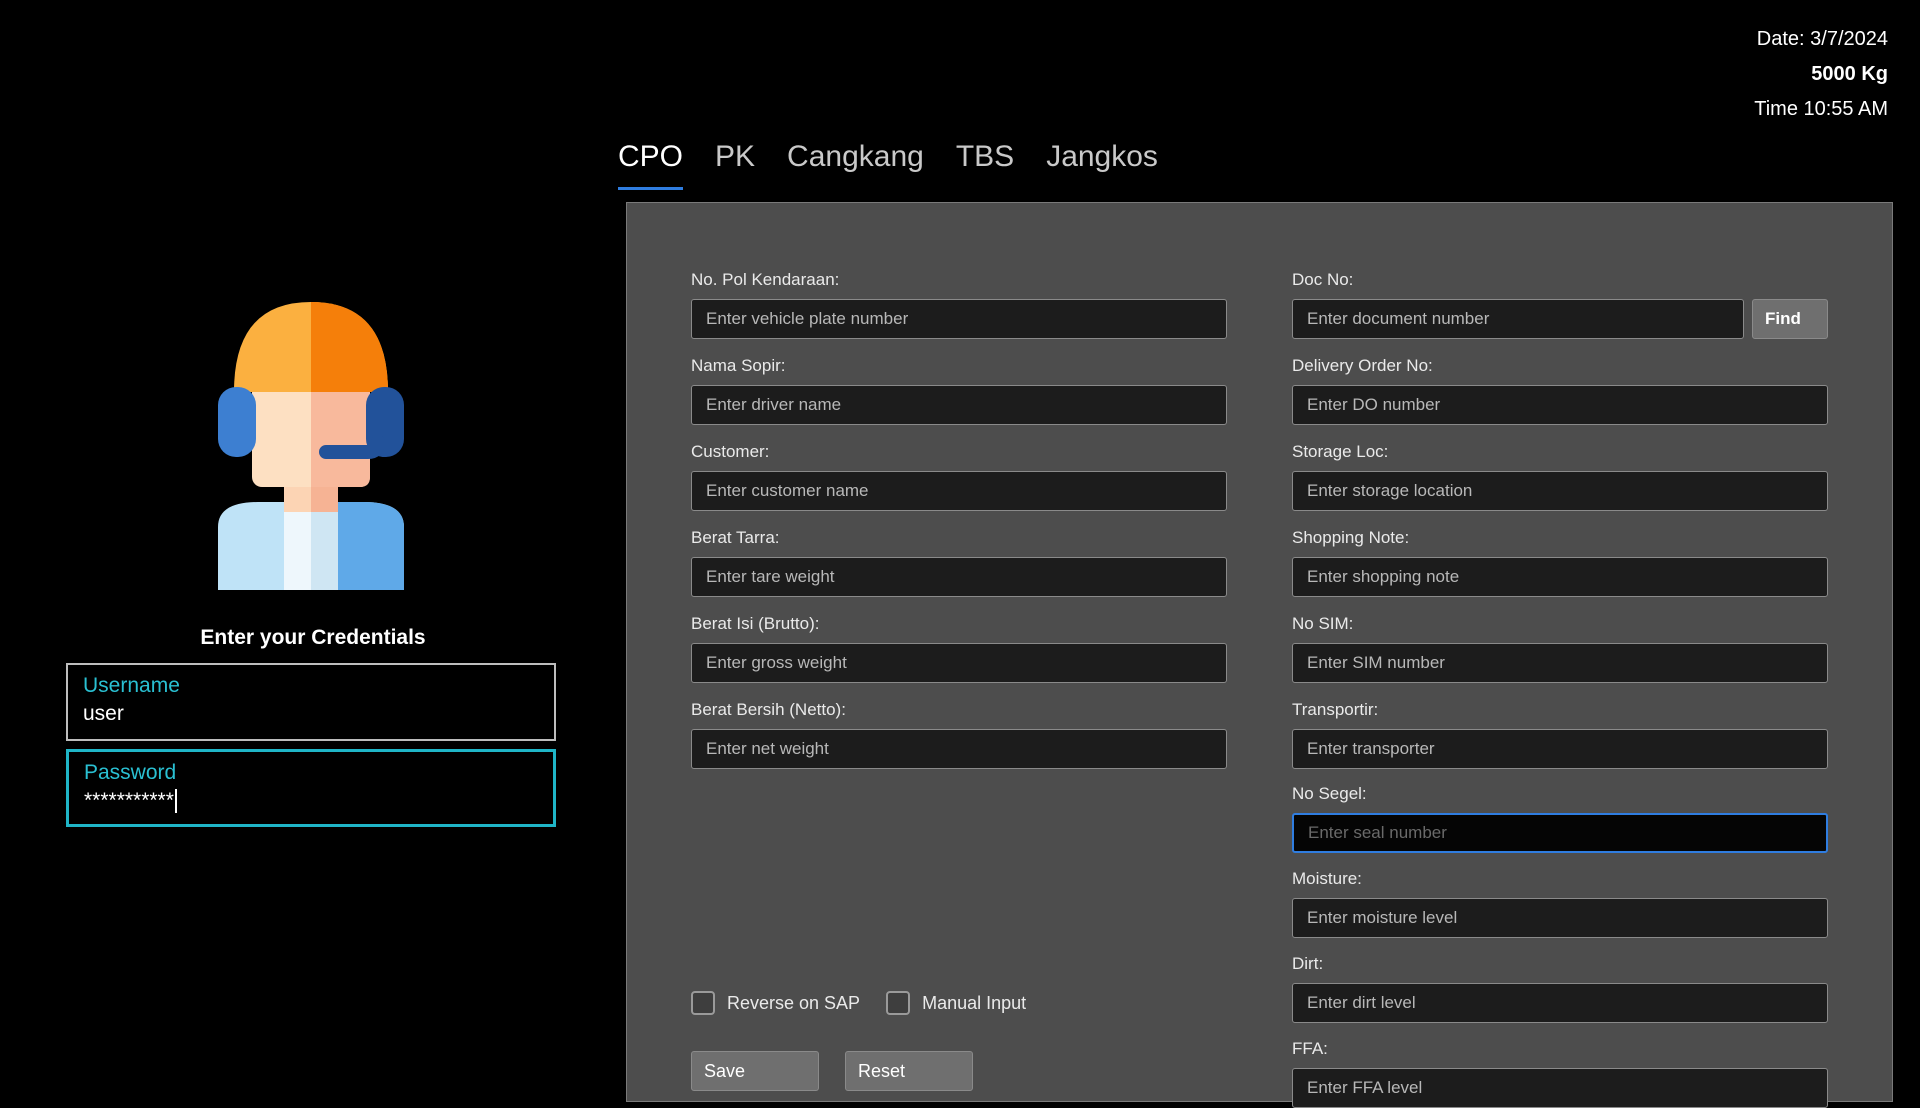  Describe the element at coordinates (1560, 1003) in the screenshot. I see `dirt-input` at that location.